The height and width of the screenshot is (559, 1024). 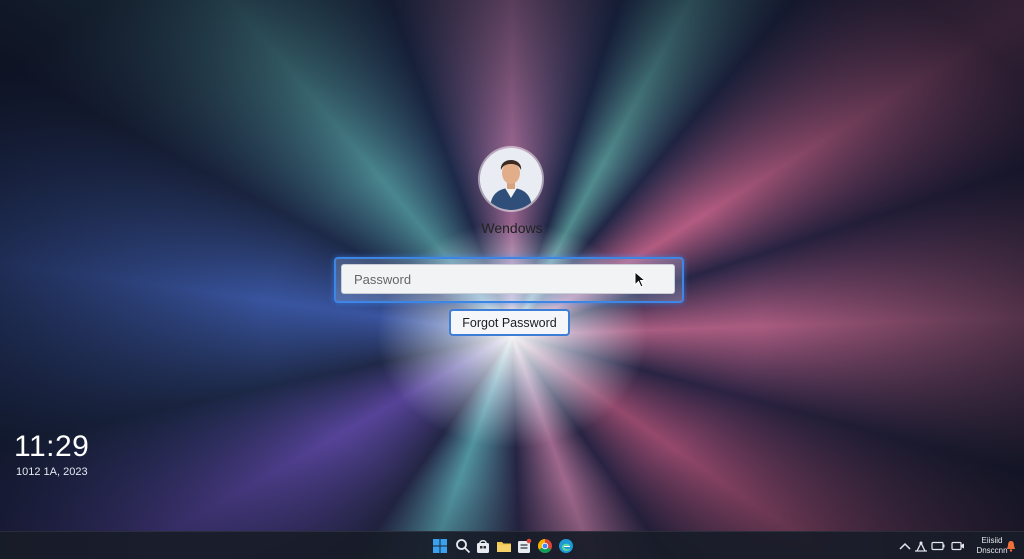 What do you see at coordinates (483, 546) in the screenshot?
I see `store-icon` at bounding box center [483, 546].